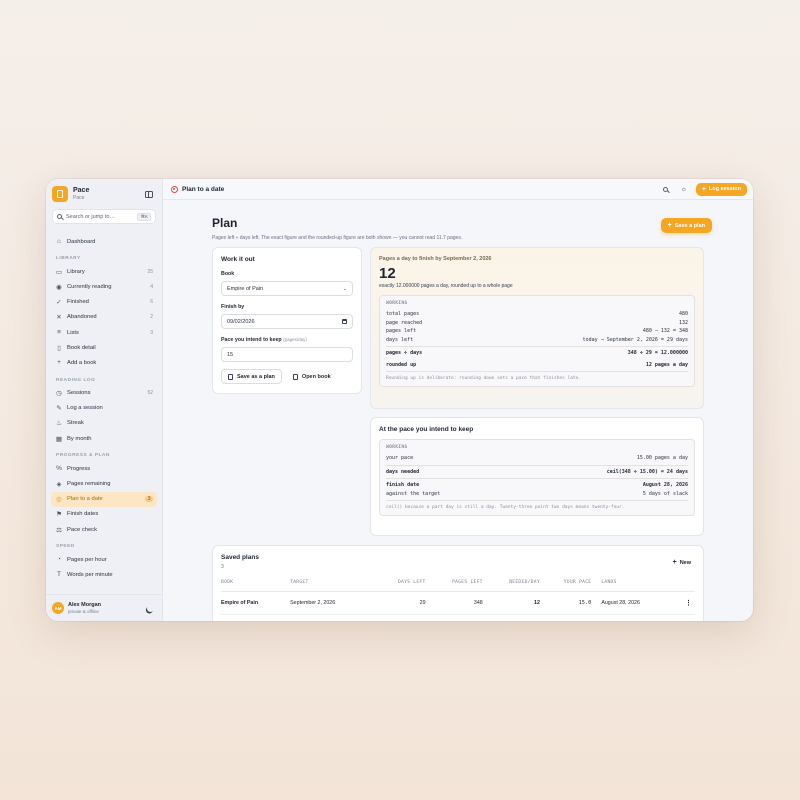  I want to click on row-key: finish date, so click(403, 485).